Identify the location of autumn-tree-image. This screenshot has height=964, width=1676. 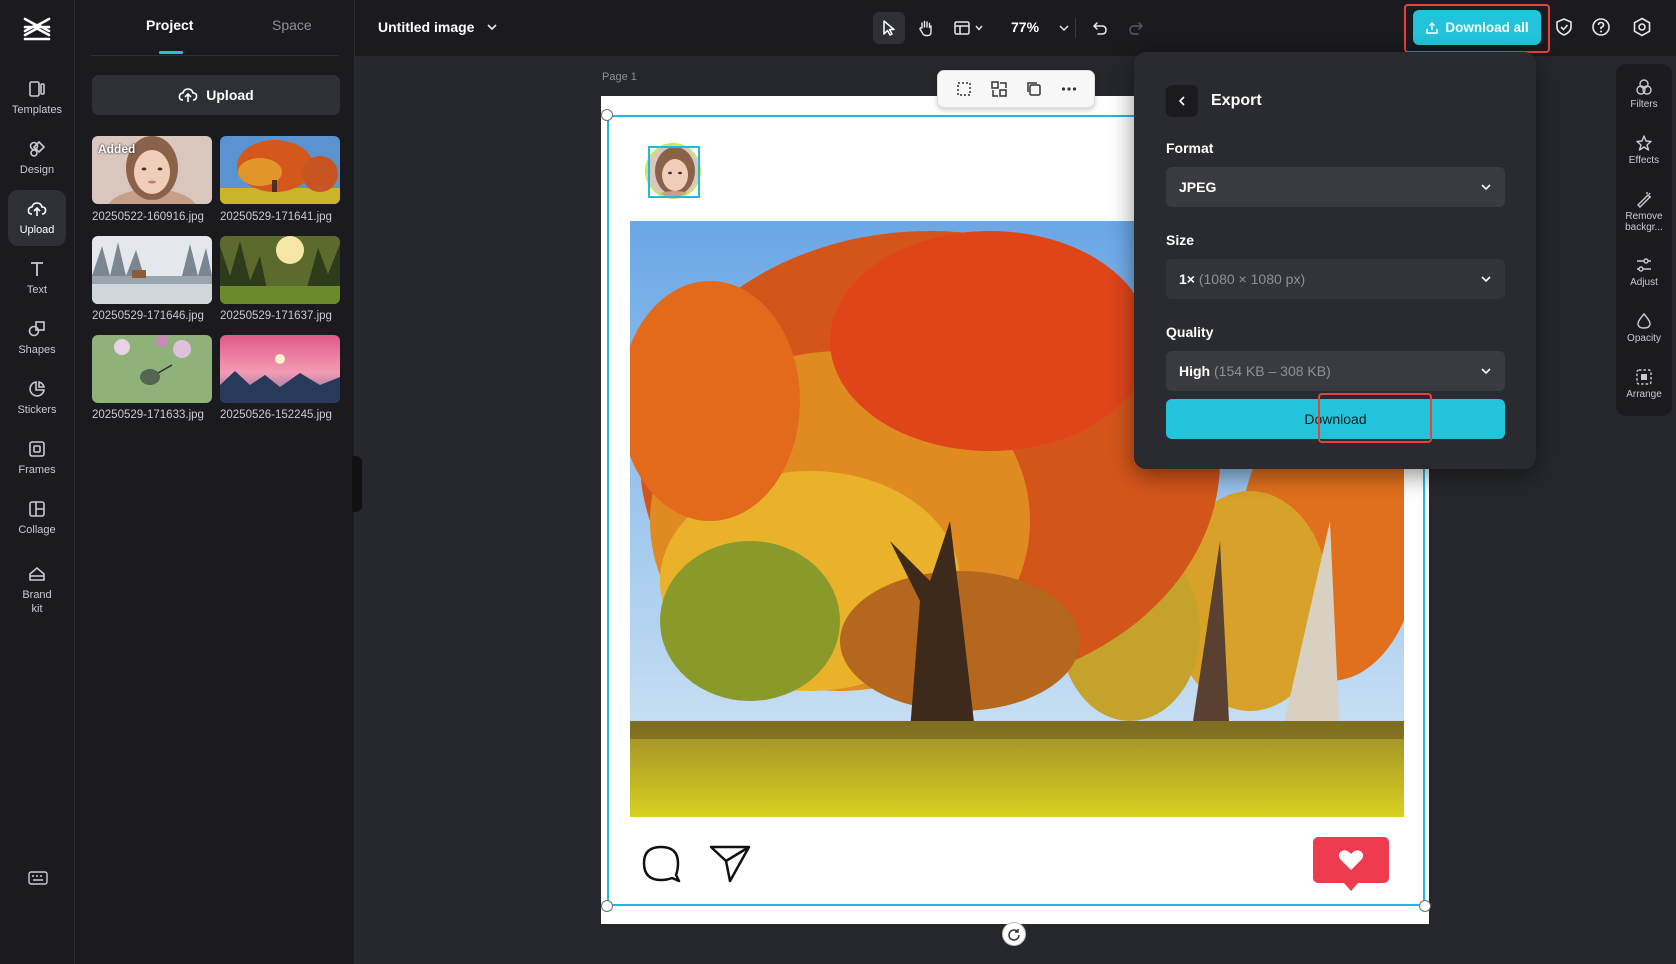
(280, 170).